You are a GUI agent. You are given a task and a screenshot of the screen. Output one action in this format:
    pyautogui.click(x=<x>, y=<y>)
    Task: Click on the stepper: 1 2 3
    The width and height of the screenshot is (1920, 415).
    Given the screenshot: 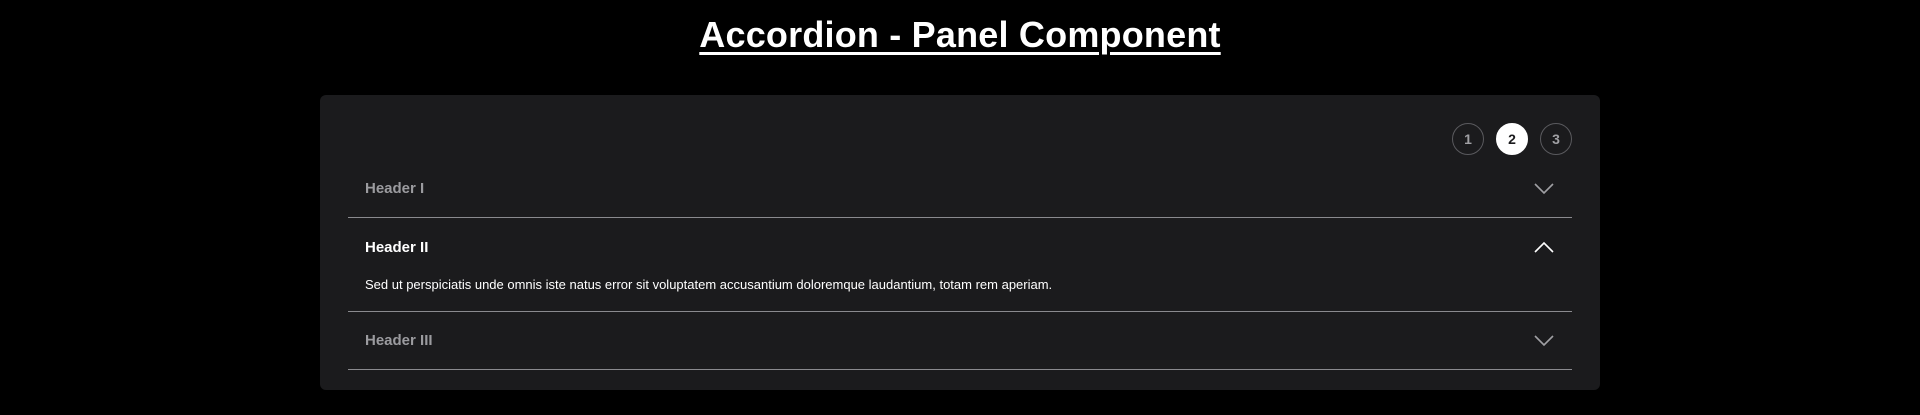 What is the action you would take?
    pyautogui.click(x=1512, y=139)
    